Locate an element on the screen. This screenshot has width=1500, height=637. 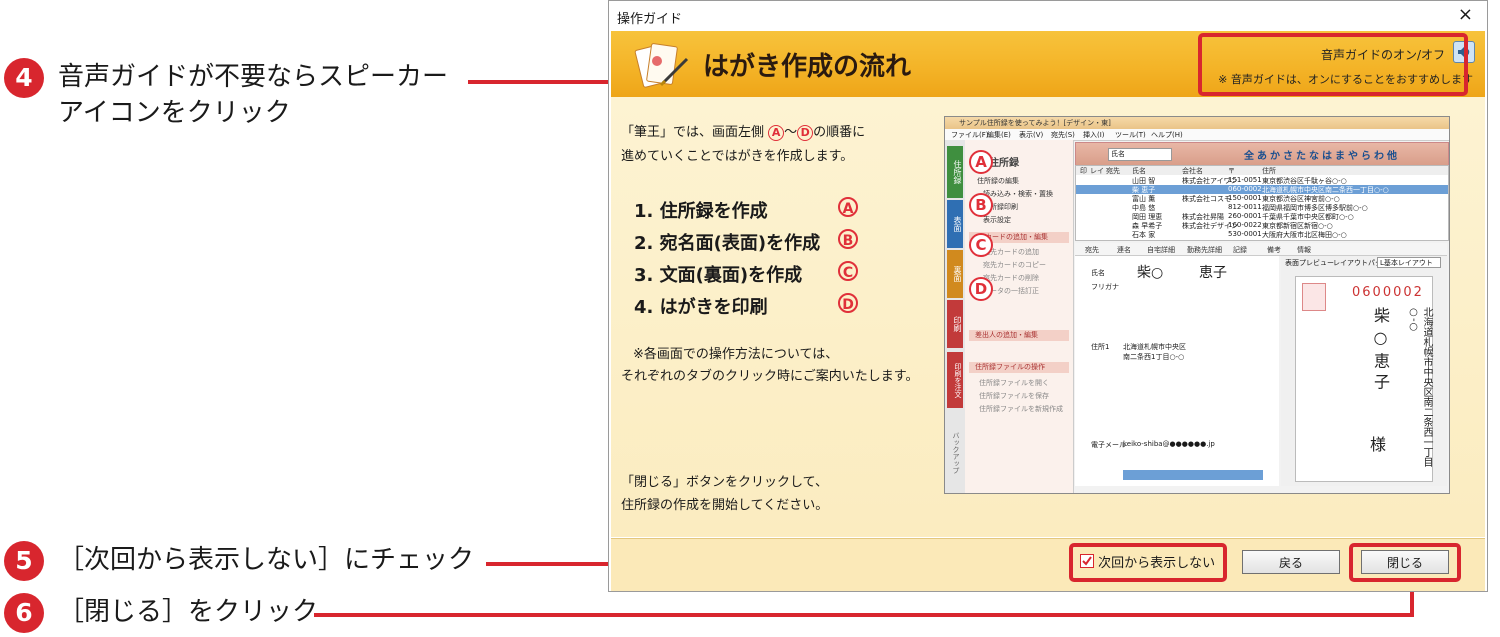
preview-item-display: 表示設定 is located at coordinates (997, 220).